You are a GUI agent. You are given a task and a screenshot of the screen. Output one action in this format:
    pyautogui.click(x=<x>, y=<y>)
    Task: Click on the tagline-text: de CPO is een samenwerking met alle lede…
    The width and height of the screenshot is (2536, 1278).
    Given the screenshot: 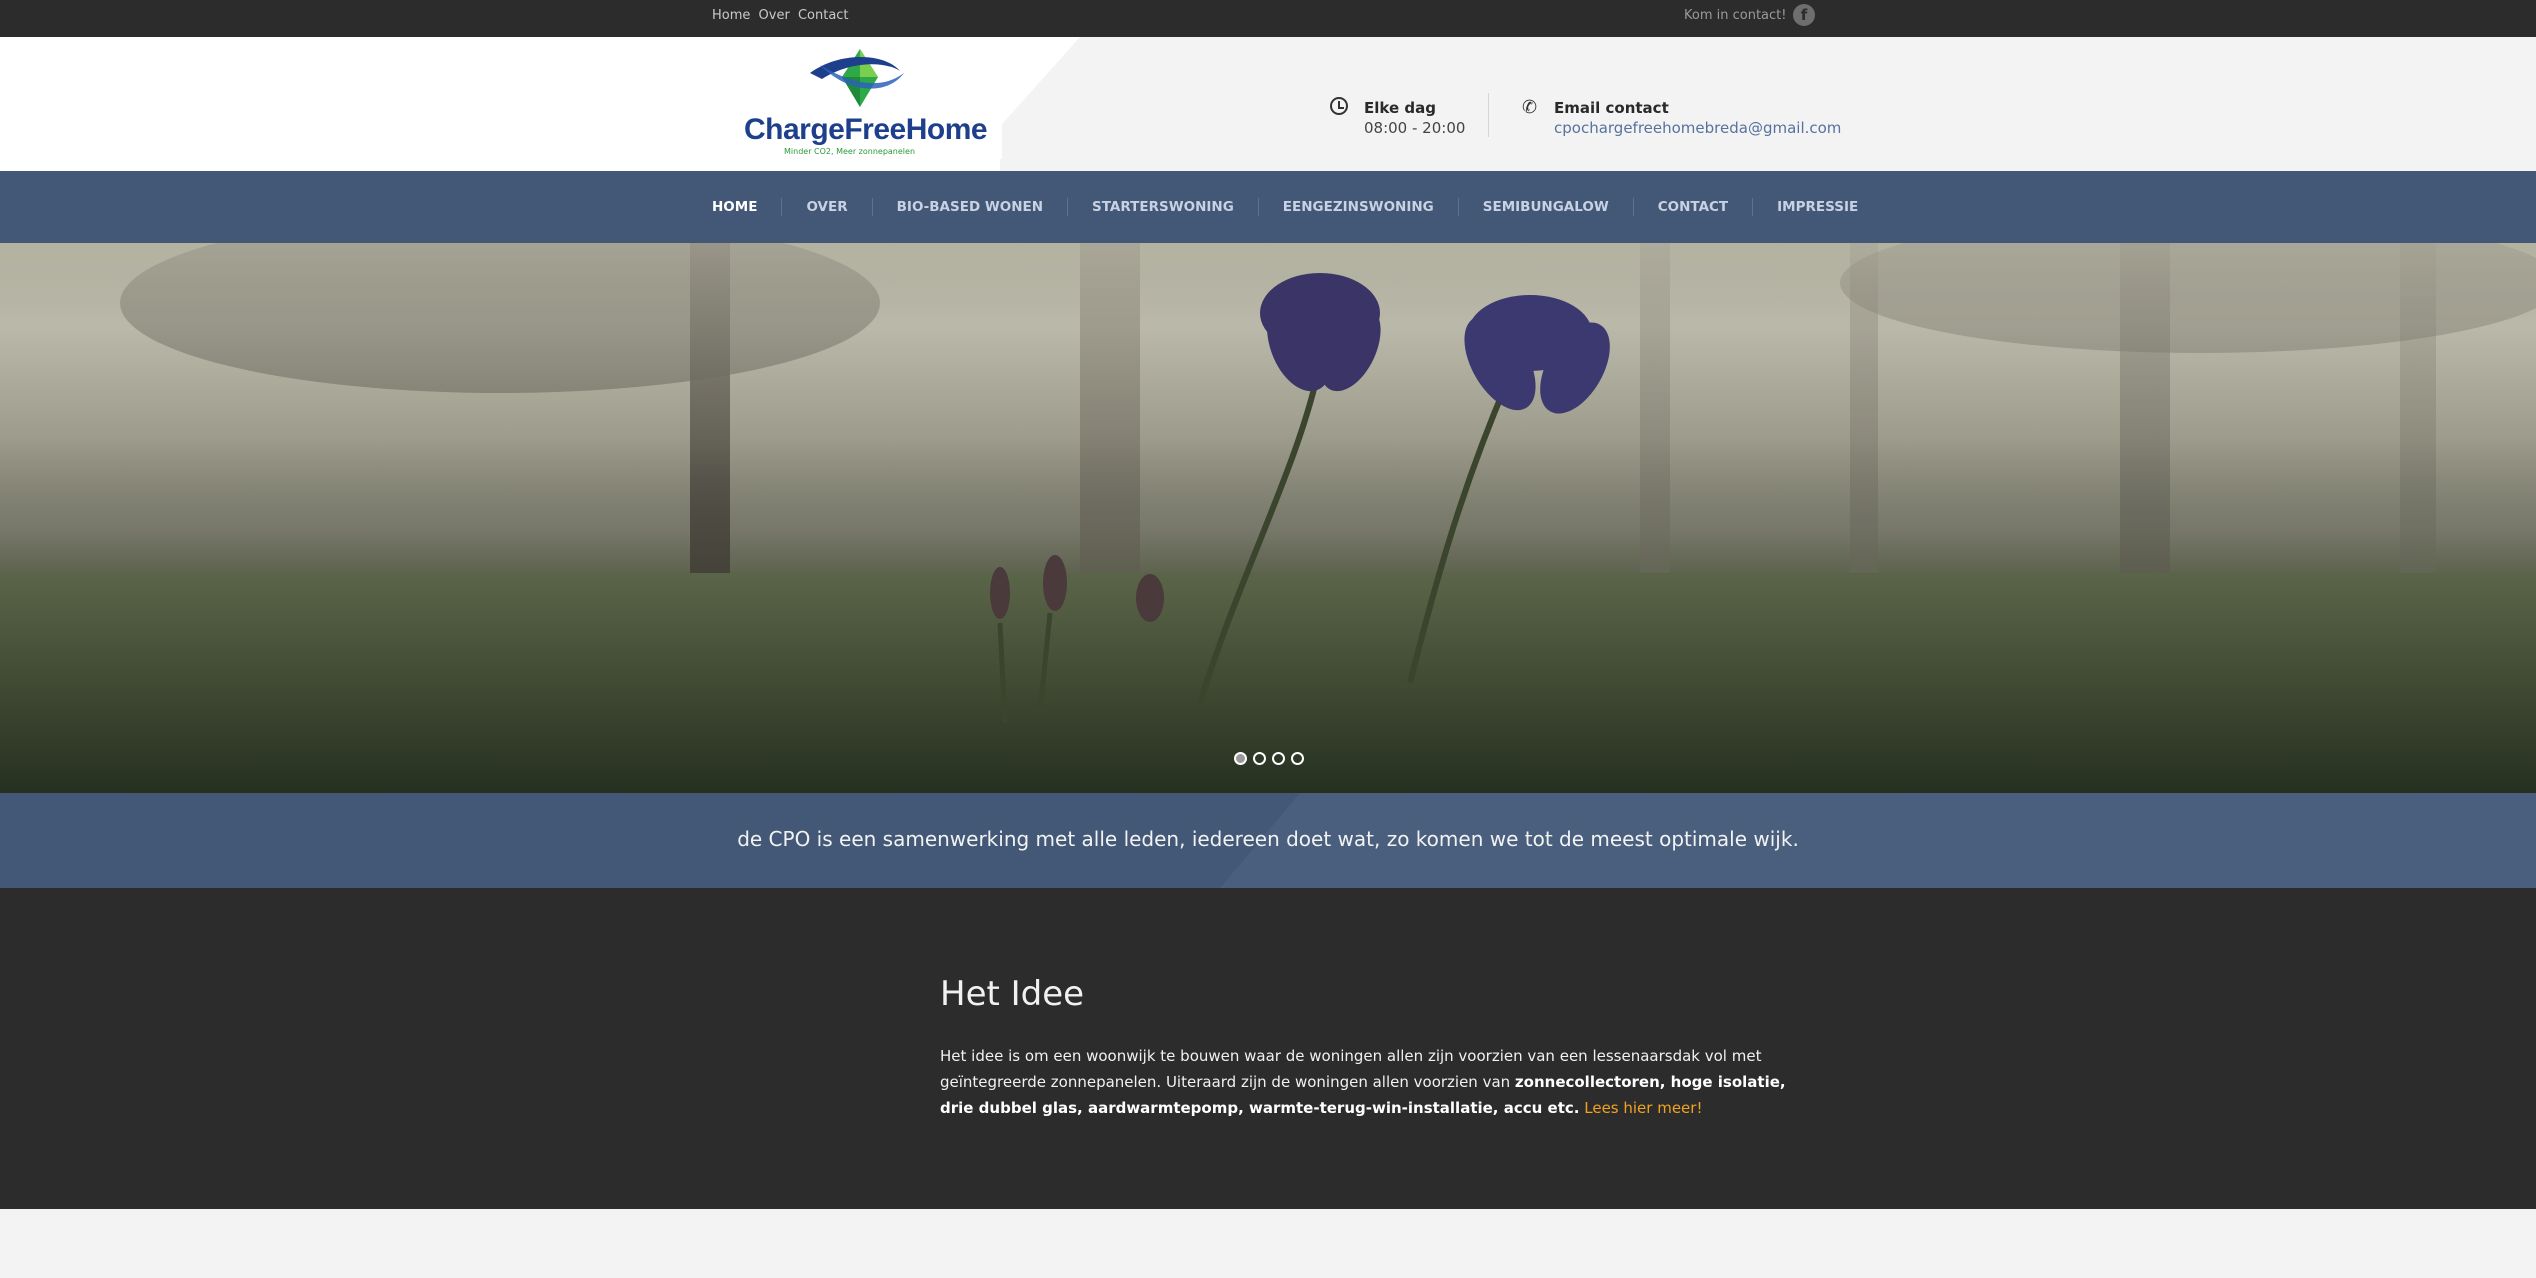 What is the action you would take?
    pyautogui.click(x=1268, y=839)
    